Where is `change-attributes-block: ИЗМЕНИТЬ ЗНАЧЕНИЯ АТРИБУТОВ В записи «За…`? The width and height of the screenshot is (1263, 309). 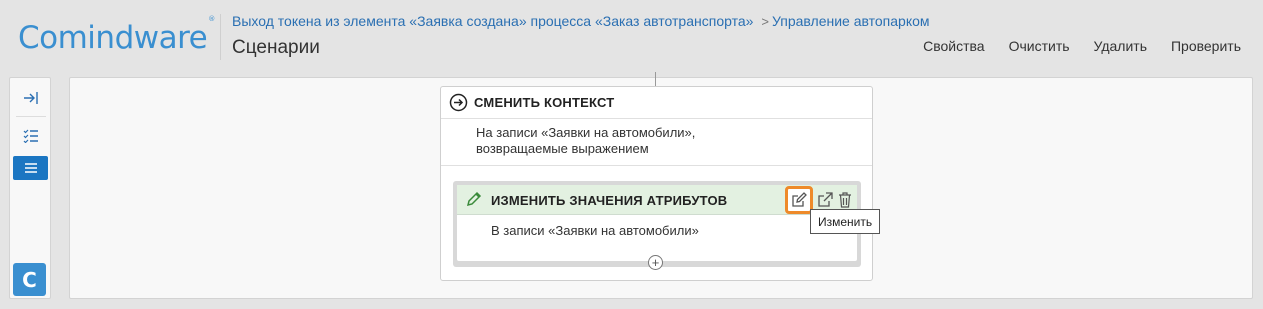
change-attributes-block: ИЗМЕНИТЬ ЗНАЧЕНИЯ АТРИБУТОВ В записи «За… is located at coordinates (657, 223).